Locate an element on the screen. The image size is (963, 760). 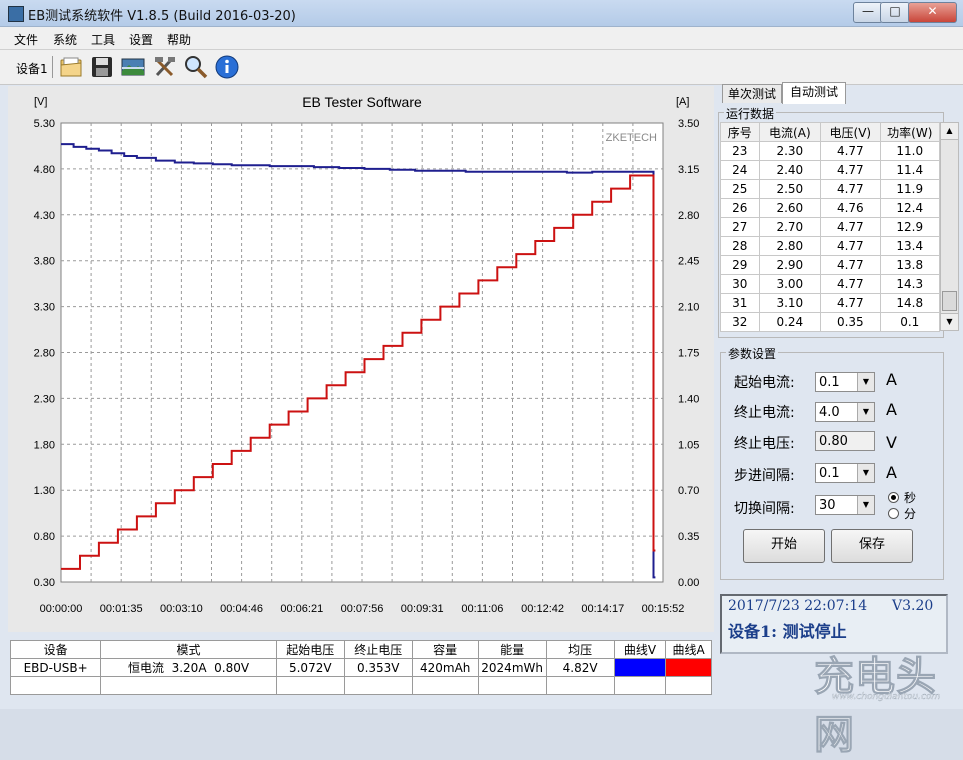
status-device: EBD-USB+ is located at coordinates (55, 667).